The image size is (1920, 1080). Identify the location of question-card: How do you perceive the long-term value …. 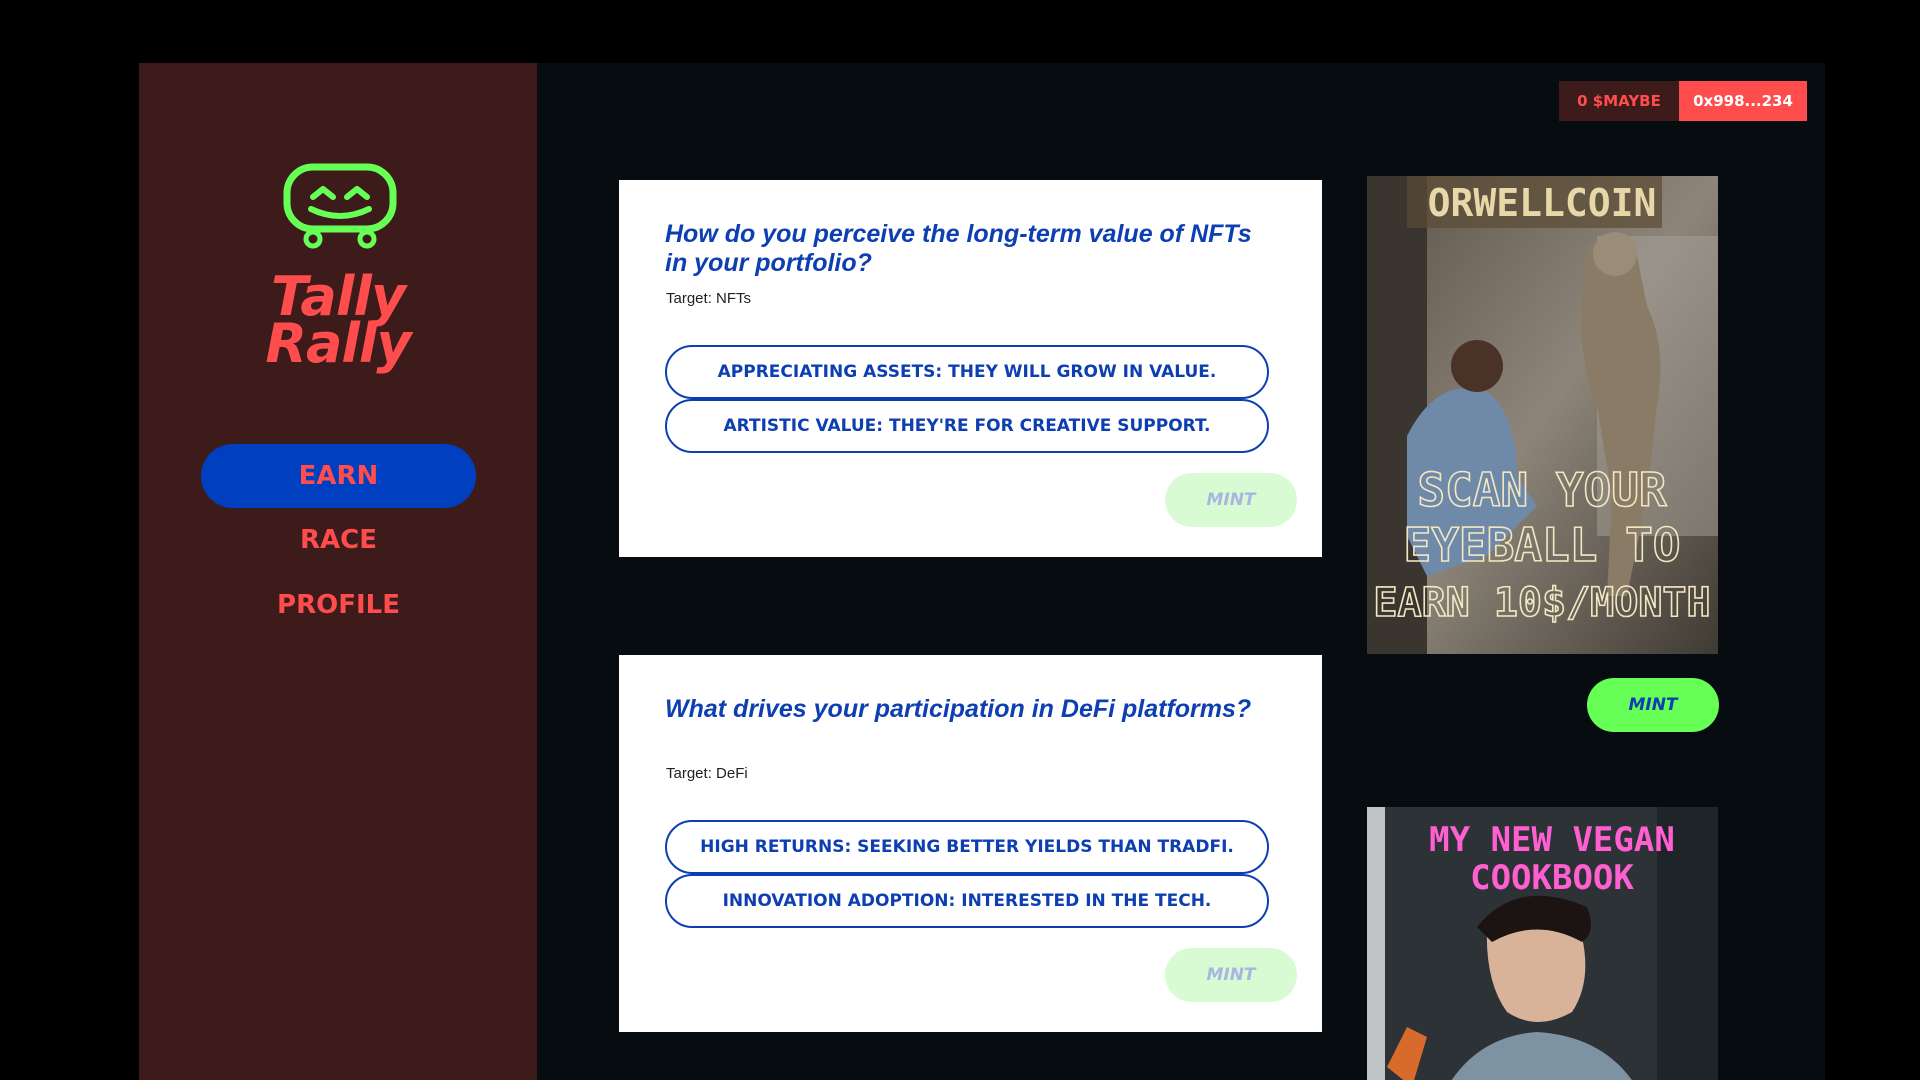
(970, 368).